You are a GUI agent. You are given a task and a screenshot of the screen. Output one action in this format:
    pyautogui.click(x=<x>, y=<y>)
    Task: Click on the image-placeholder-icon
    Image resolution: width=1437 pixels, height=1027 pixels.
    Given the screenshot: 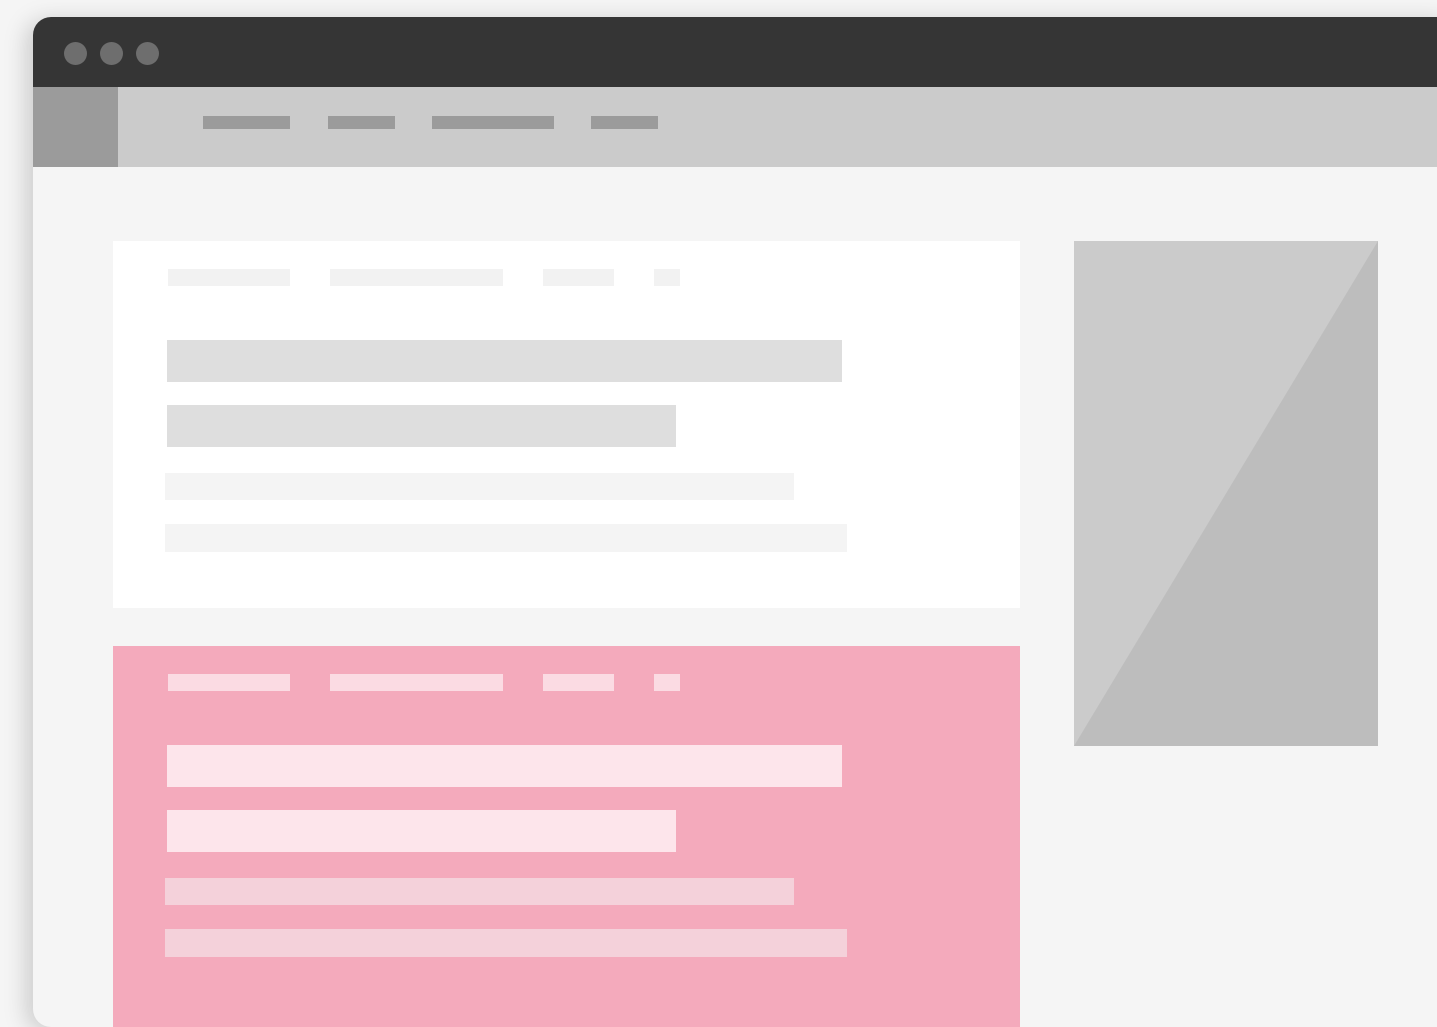 What is the action you would take?
    pyautogui.click(x=1226, y=493)
    